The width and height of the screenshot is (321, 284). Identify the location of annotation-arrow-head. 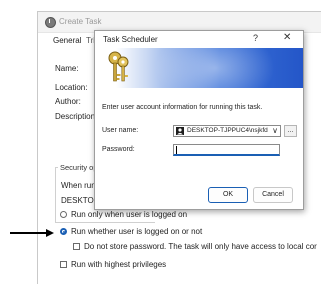
(50, 232).